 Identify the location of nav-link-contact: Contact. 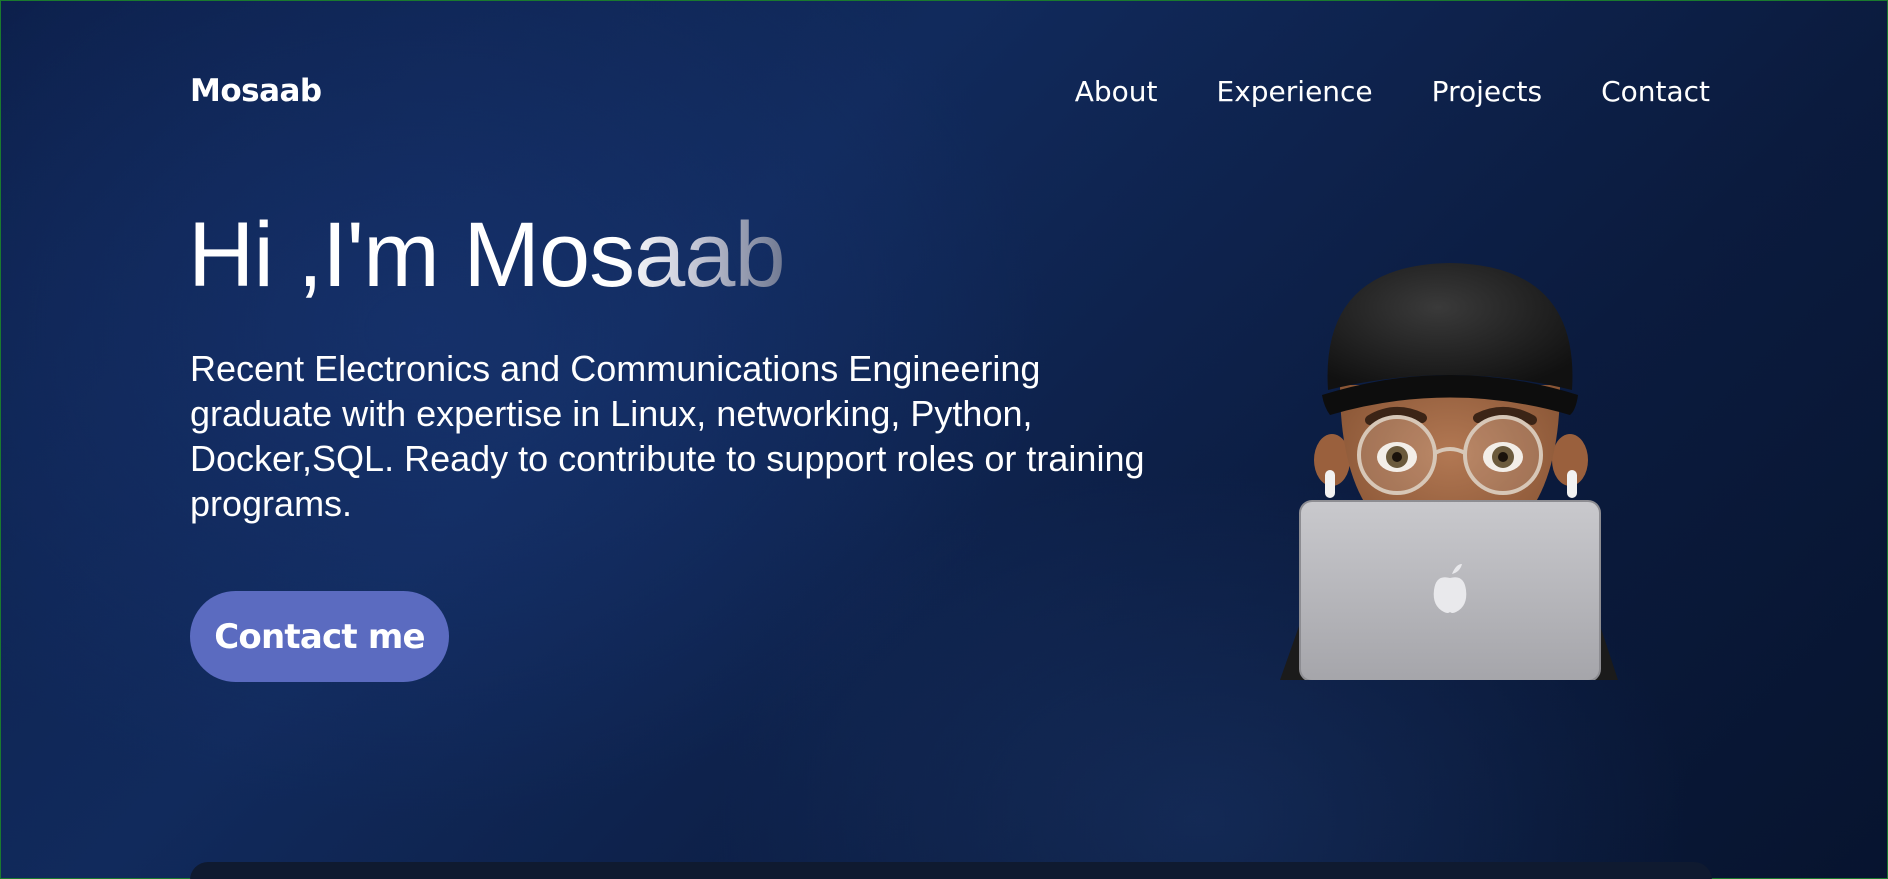
(1655, 91).